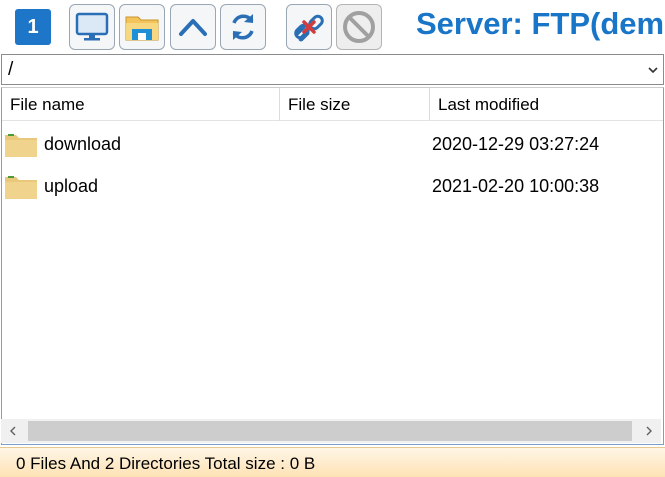 This screenshot has width=665, height=477. I want to click on file-name: upload, so click(71, 186).